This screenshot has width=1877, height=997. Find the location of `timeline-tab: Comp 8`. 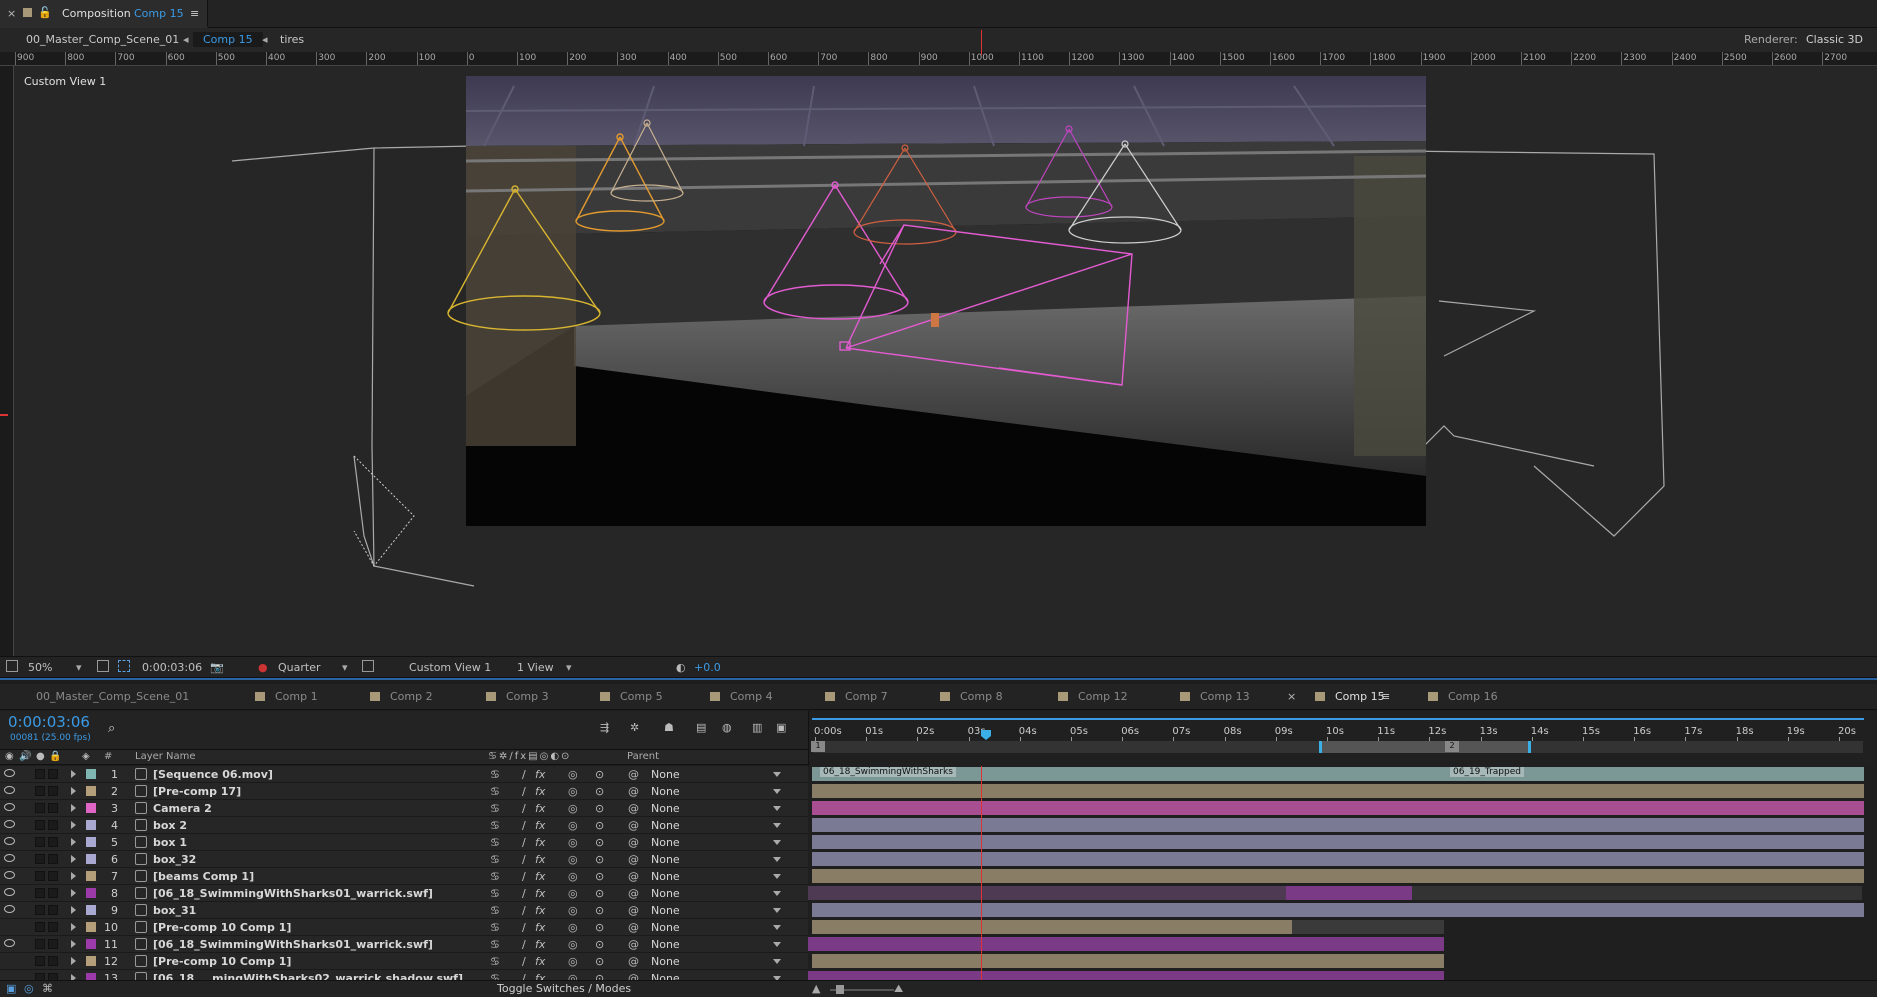

timeline-tab: Comp 8 is located at coordinates (971, 696).